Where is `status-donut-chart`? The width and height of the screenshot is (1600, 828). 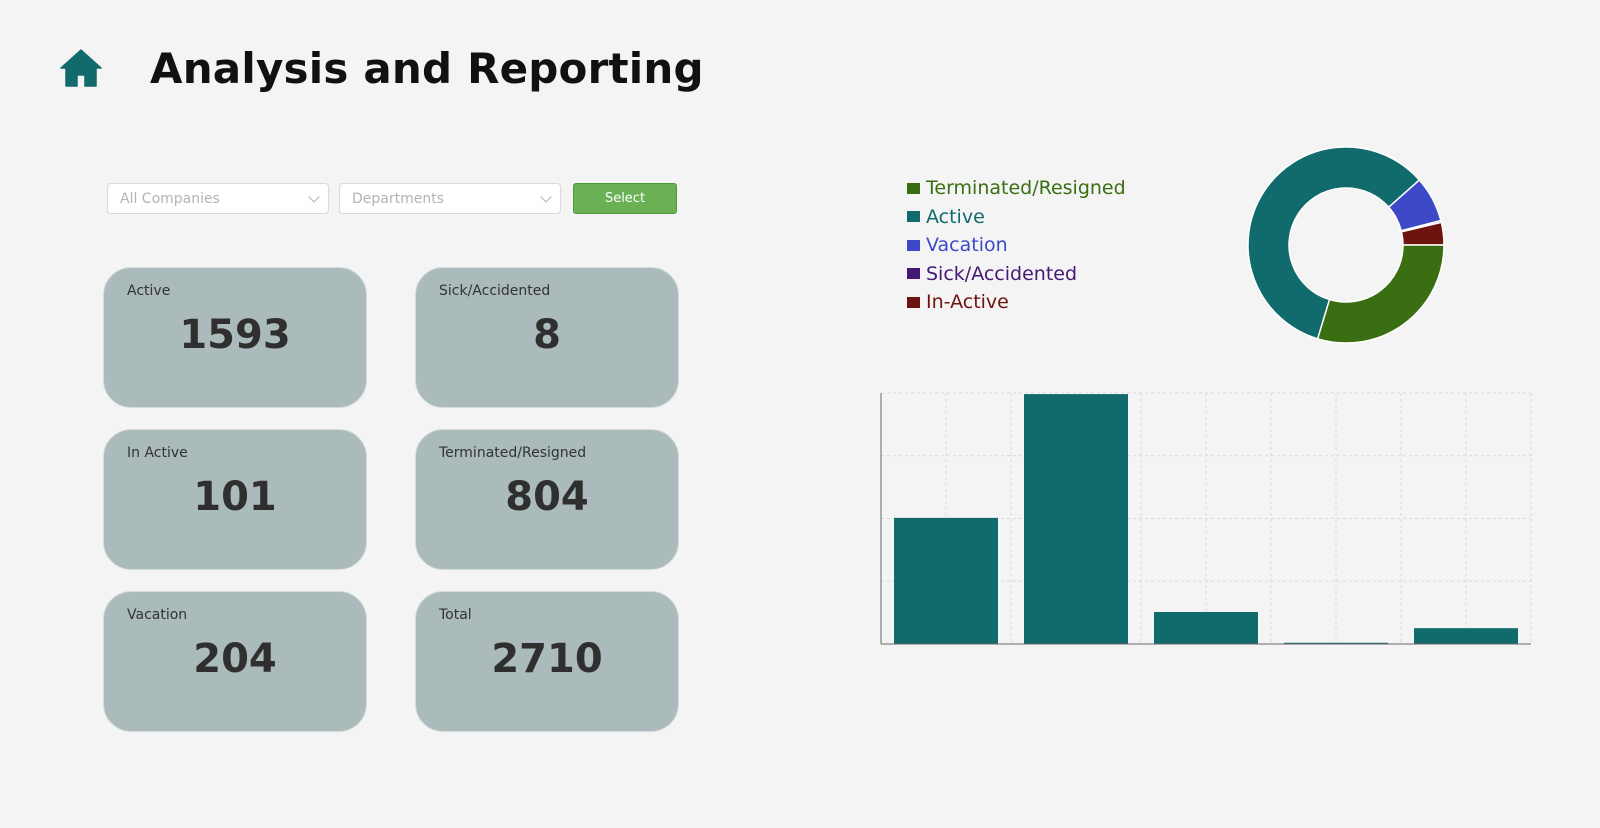 status-donut-chart is located at coordinates (1346, 245).